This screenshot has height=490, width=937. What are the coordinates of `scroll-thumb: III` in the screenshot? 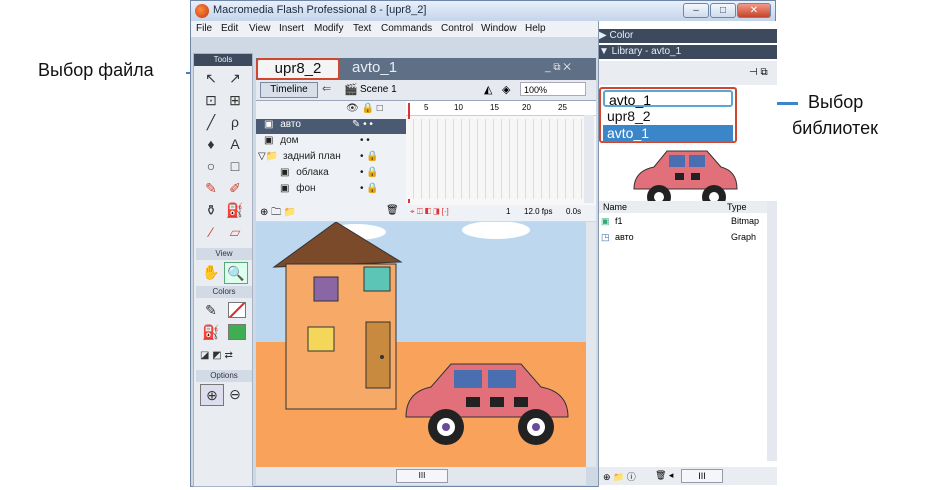 It's located at (422, 476).